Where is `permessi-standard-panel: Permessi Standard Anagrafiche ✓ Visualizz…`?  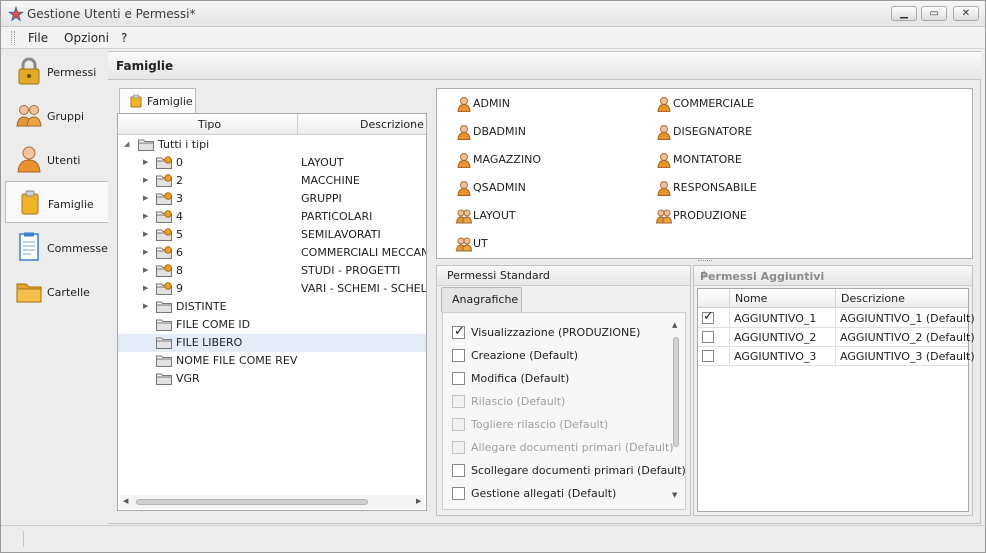
permessi-standard-panel: Permessi Standard Anagrafiche ✓ Visualizz… is located at coordinates (563, 390).